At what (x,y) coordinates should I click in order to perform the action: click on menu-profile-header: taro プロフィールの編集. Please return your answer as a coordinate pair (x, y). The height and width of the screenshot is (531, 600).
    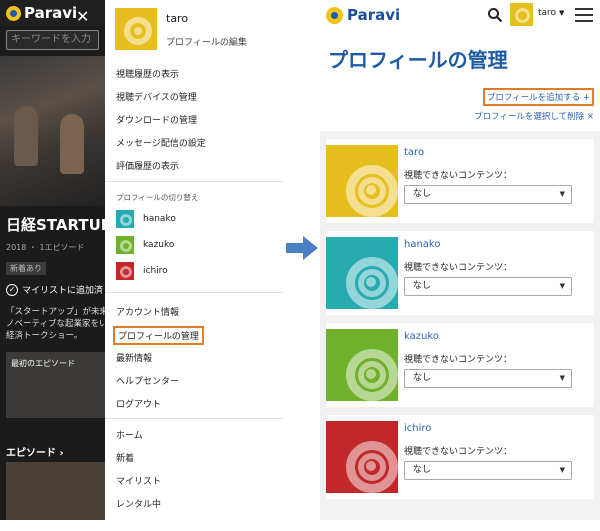
    Looking at the image, I should click on (181, 29).